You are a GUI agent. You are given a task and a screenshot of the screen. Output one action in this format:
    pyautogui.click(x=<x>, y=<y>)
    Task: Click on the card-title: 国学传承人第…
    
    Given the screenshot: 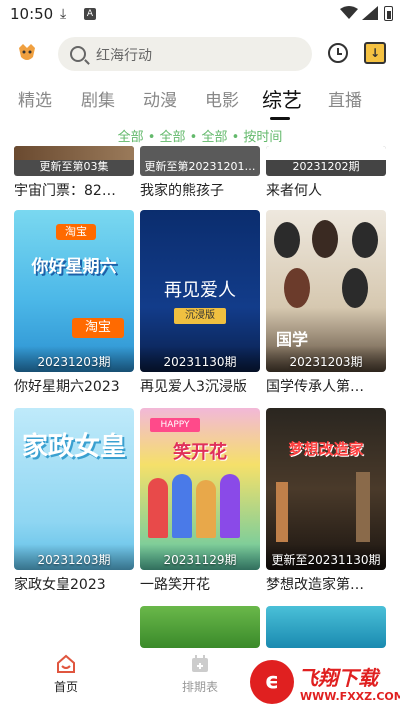 What is the action you would take?
    pyautogui.click(x=326, y=386)
    